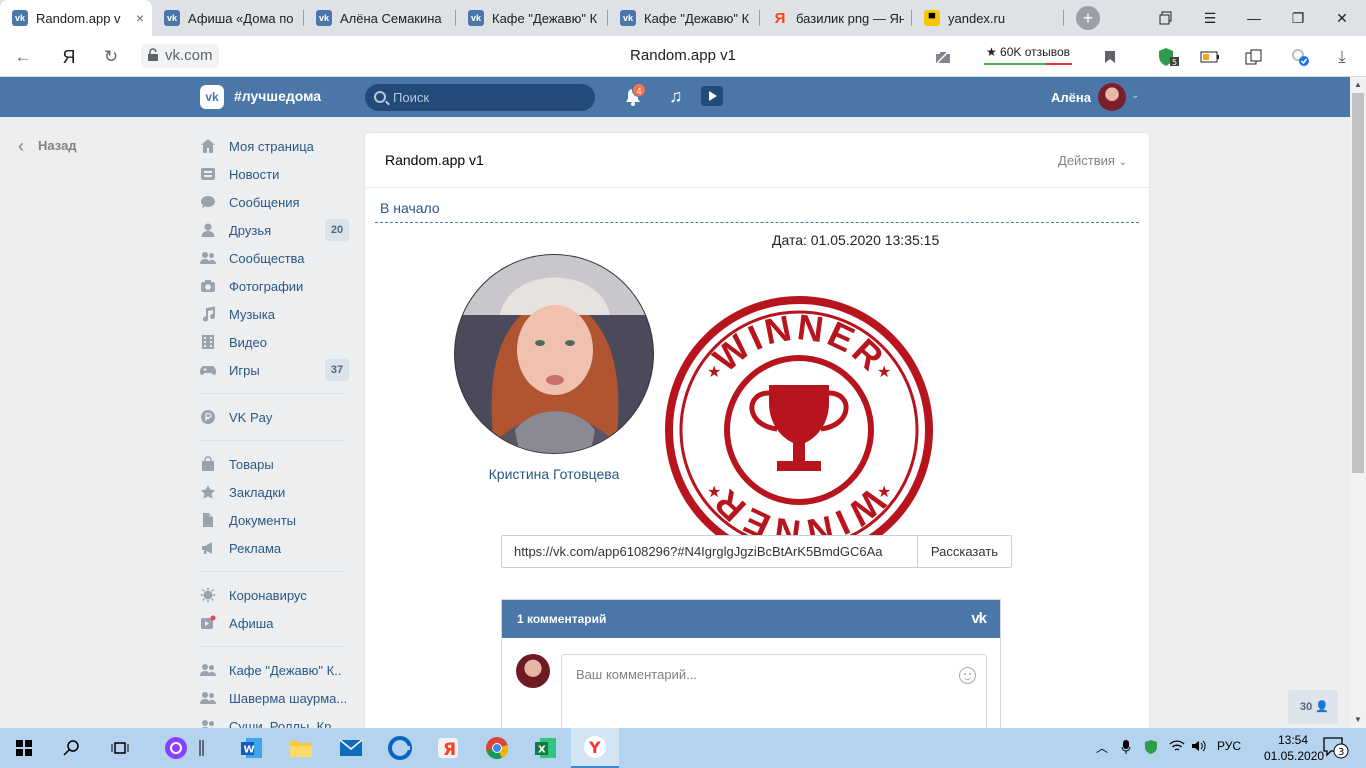  I want to click on music-note-icon: ♫, so click(676, 96).